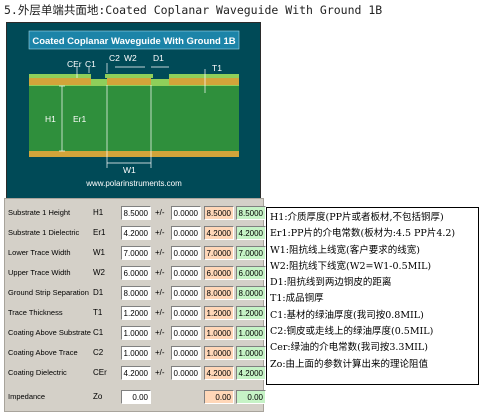 This screenshot has height=412, width=485. I want to click on label-cer: CEr, so click(74, 64).